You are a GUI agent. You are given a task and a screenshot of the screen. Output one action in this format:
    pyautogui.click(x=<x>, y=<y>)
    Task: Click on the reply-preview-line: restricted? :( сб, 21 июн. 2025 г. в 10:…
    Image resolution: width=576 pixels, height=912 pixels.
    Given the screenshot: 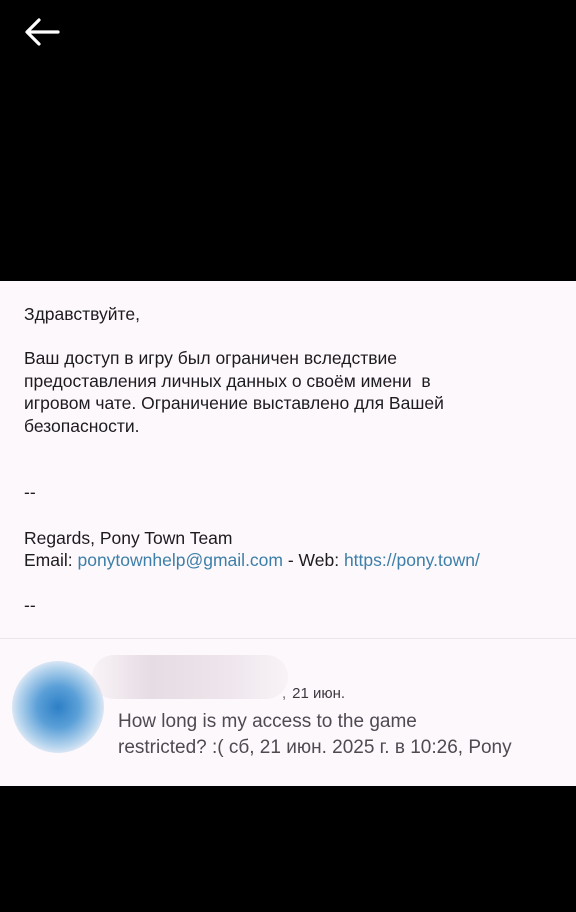 What is the action you would take?
    pyautogui.click(x=315, y=747)
    